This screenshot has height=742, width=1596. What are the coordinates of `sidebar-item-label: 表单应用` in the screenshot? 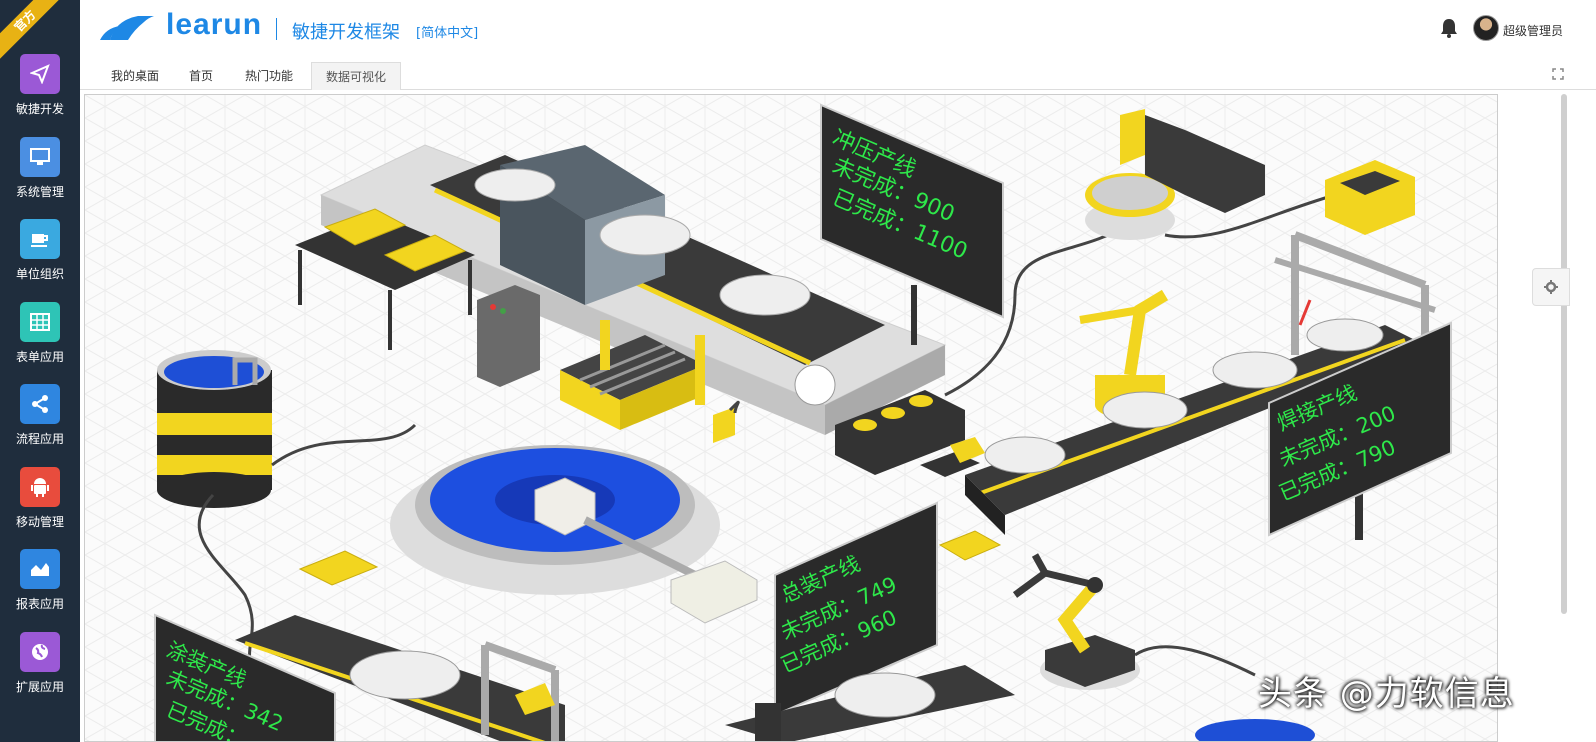 It's located at (39, 357).